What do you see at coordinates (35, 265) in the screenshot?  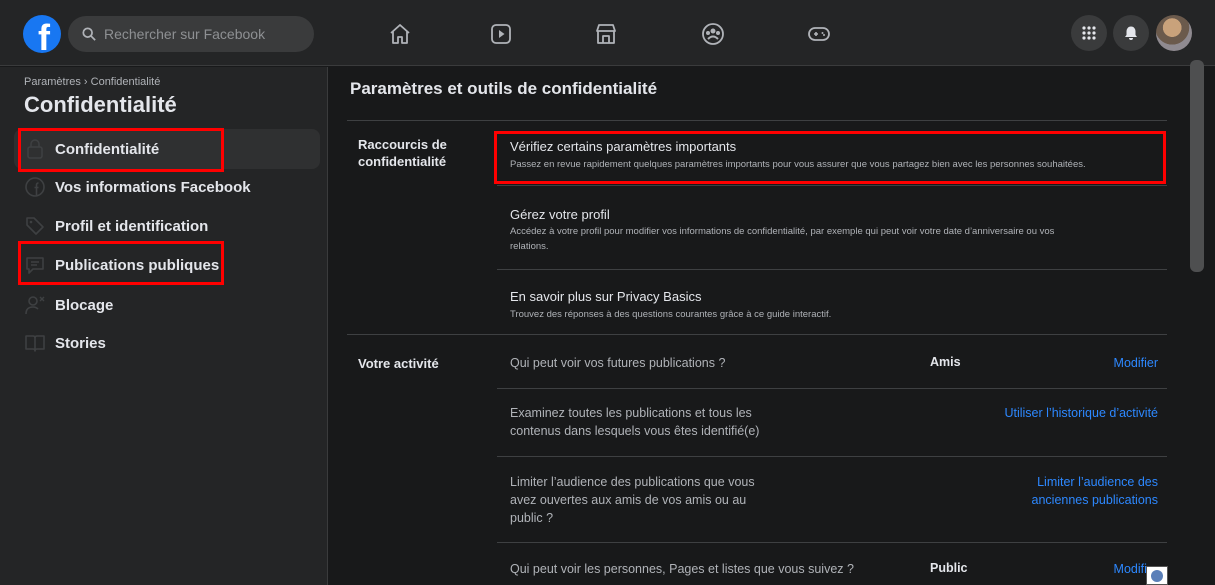 I see `public-posts-icon` at bounding box center [35, 265].